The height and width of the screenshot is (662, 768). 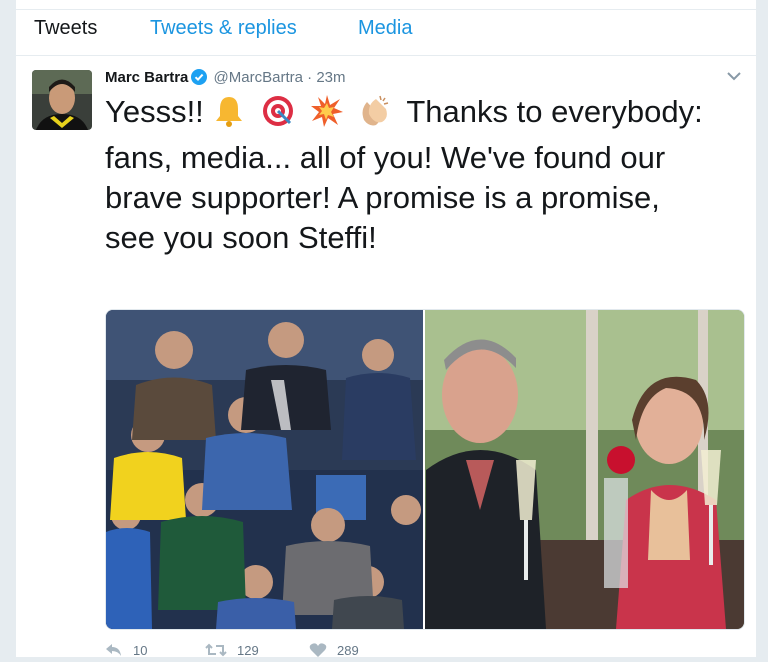 What do you see at coordinates (734, 76) in the screenshot?
I see `chevron-down-icon` at bounding box center [734, 76].